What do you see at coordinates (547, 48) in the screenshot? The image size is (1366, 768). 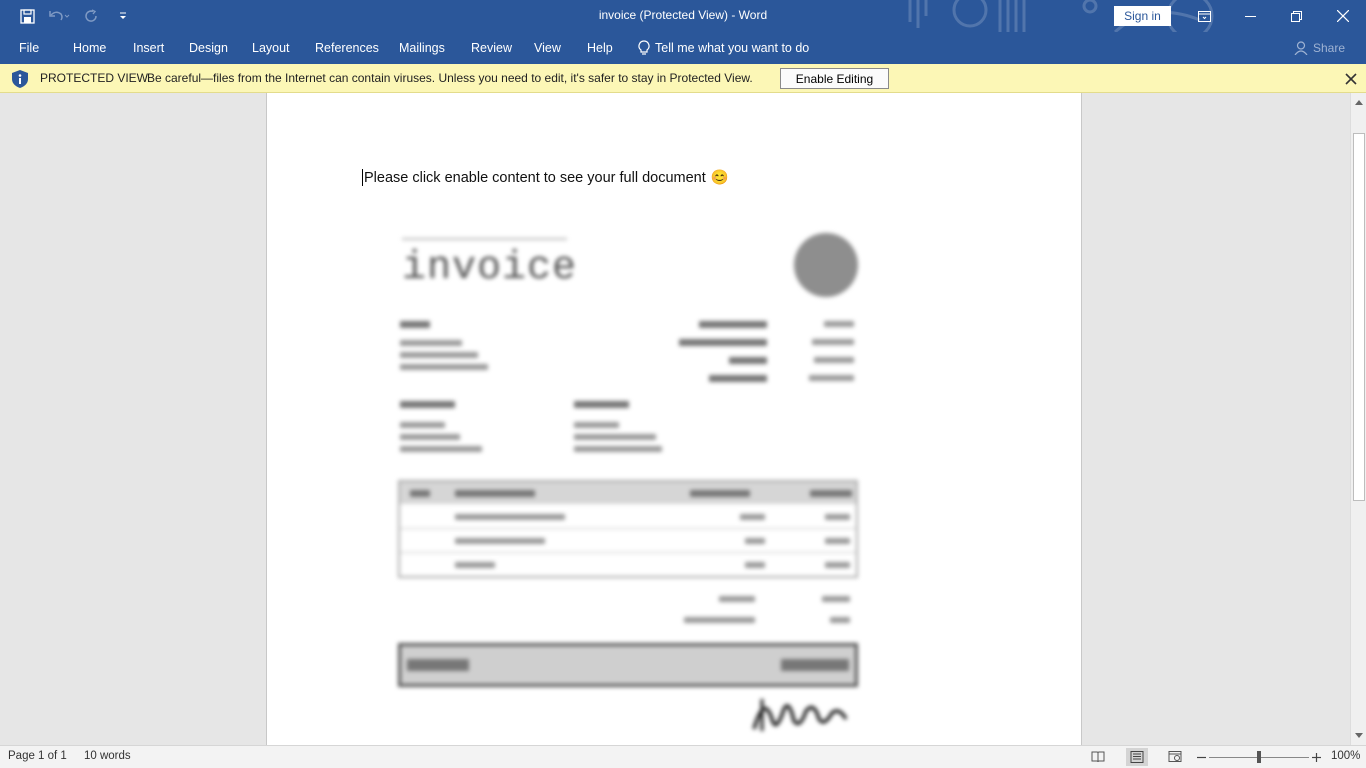 I see `tab-view: View` at bounding box center [547, 48].